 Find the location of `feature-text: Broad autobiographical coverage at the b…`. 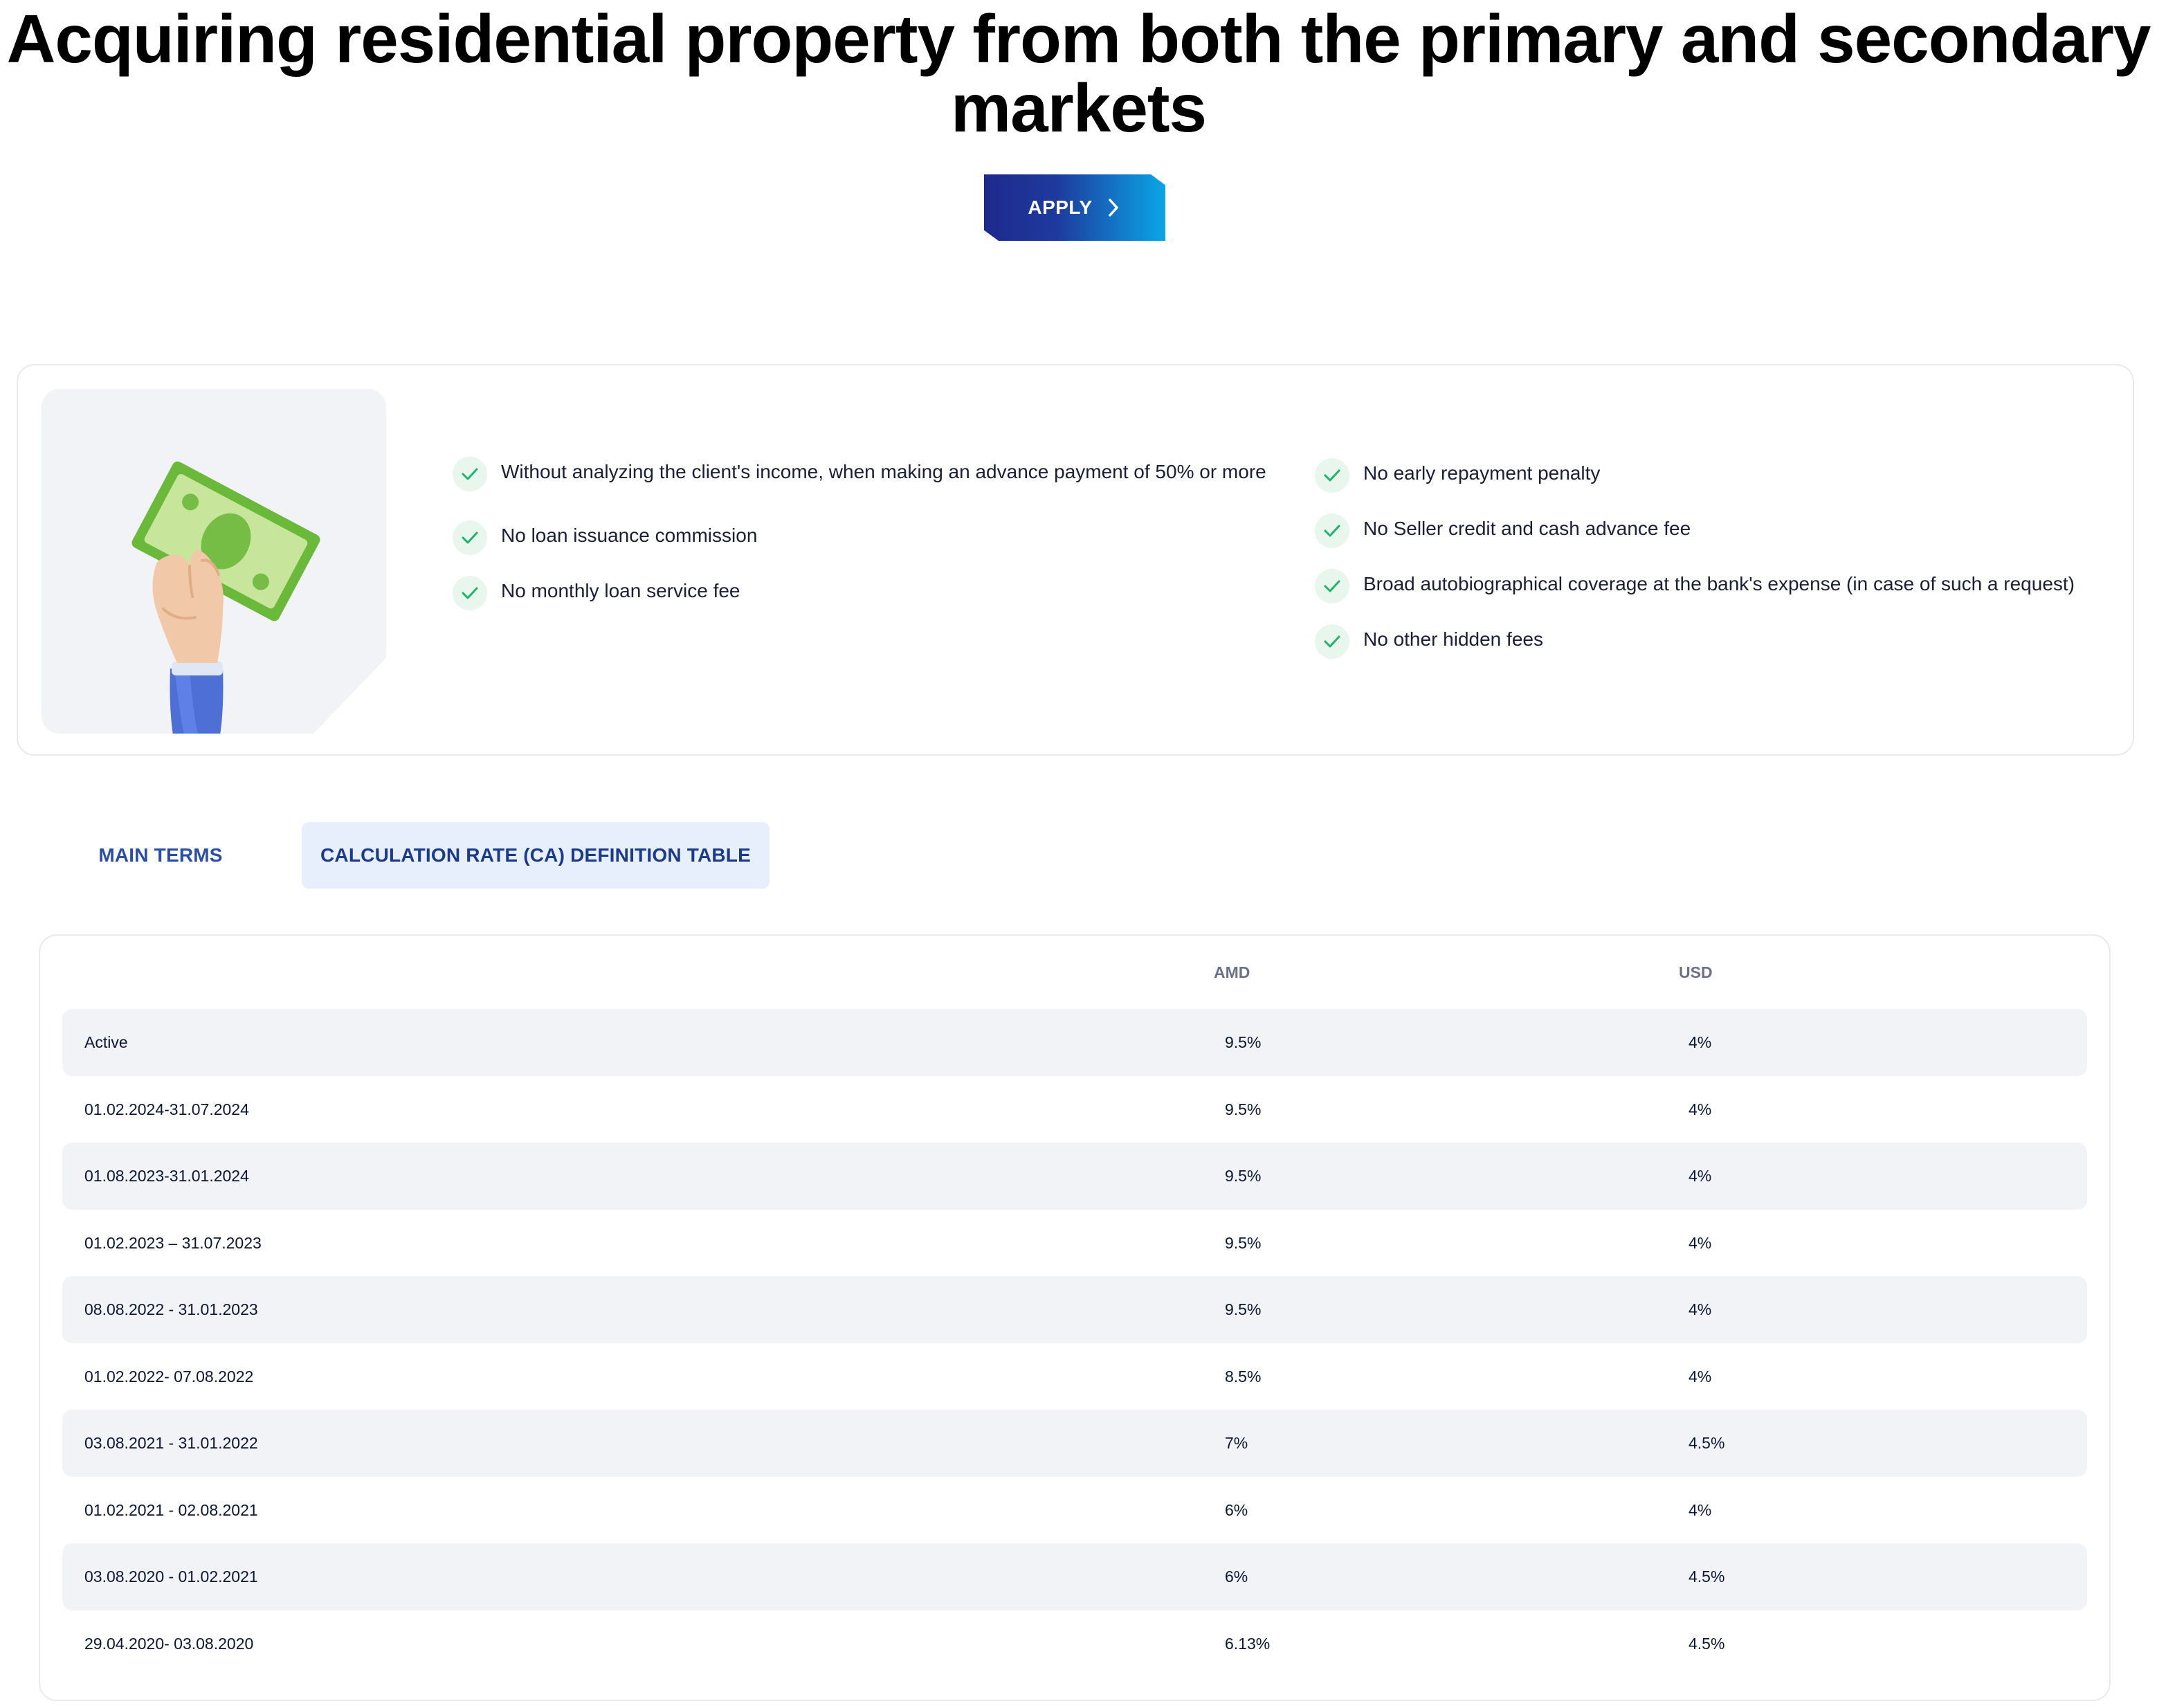

feature-text: Broad autobiographical coverage at the b… is located at coordinates (1719, 583).